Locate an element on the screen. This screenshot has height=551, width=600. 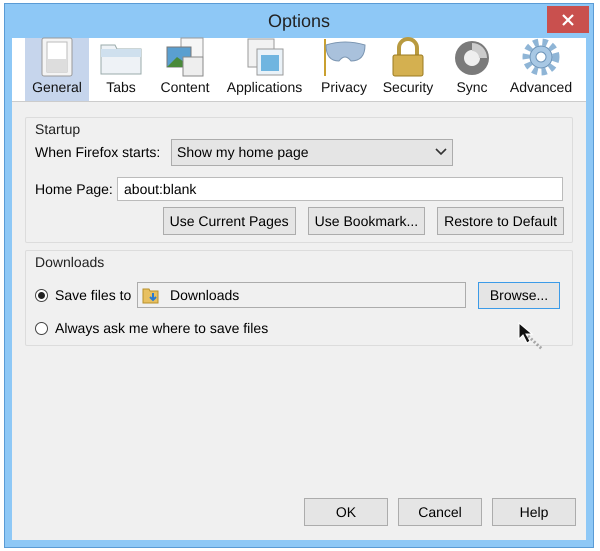
toolbar-tab: Content is located at coordinates (185, 69).